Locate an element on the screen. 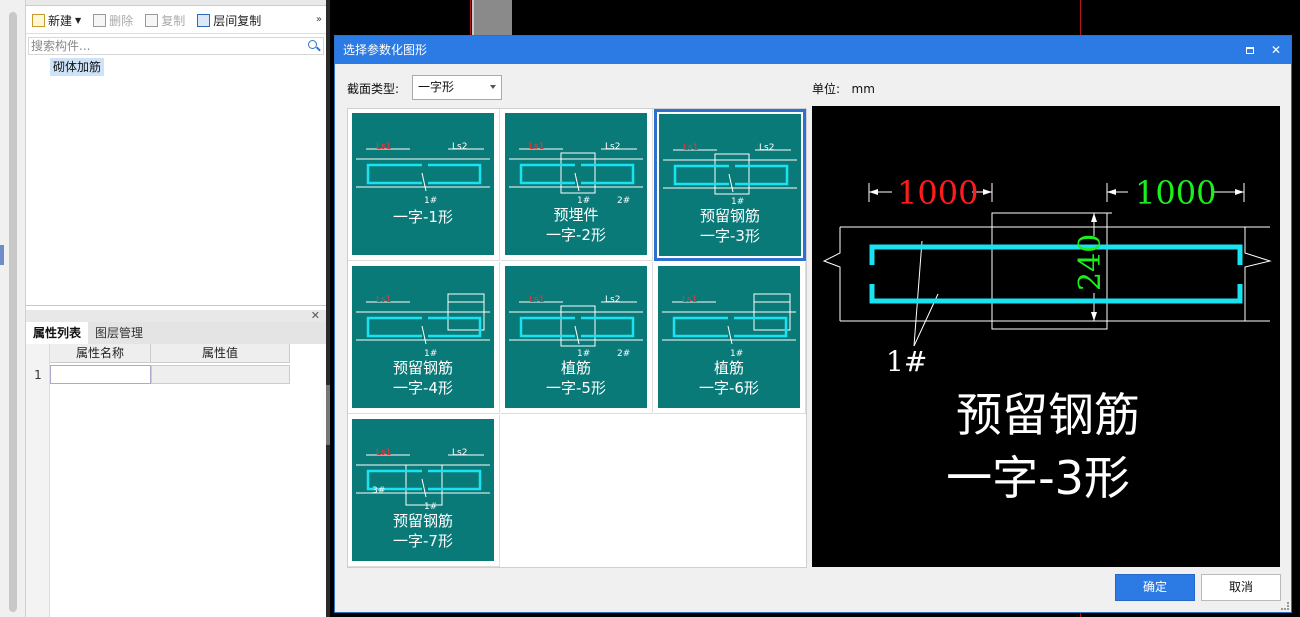  left-dock-strip is located at coordinates (13, 308).